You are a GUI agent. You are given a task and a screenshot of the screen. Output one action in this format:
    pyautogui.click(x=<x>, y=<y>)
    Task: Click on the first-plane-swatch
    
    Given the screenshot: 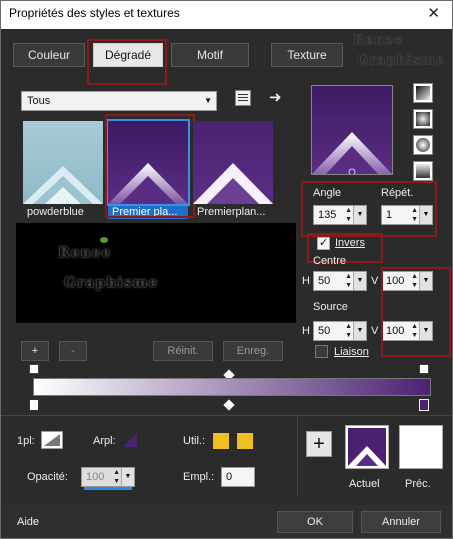 What is the action you would take?
    pyautogui.click(x=52, y=440)
    